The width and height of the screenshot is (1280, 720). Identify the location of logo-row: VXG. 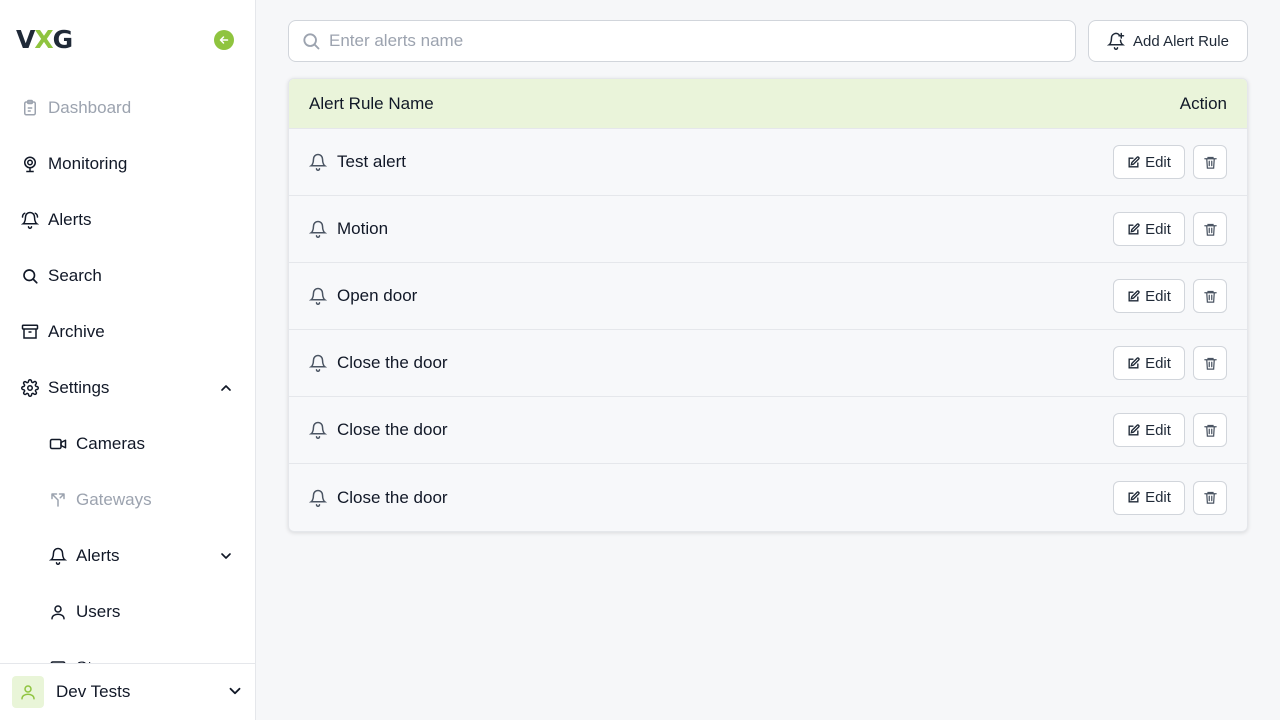
(128, 40).